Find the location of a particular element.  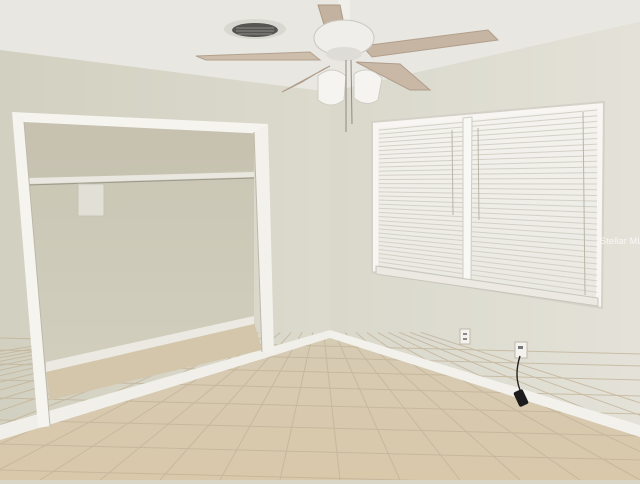

closet-bracket is located at coordinates (91, 200).